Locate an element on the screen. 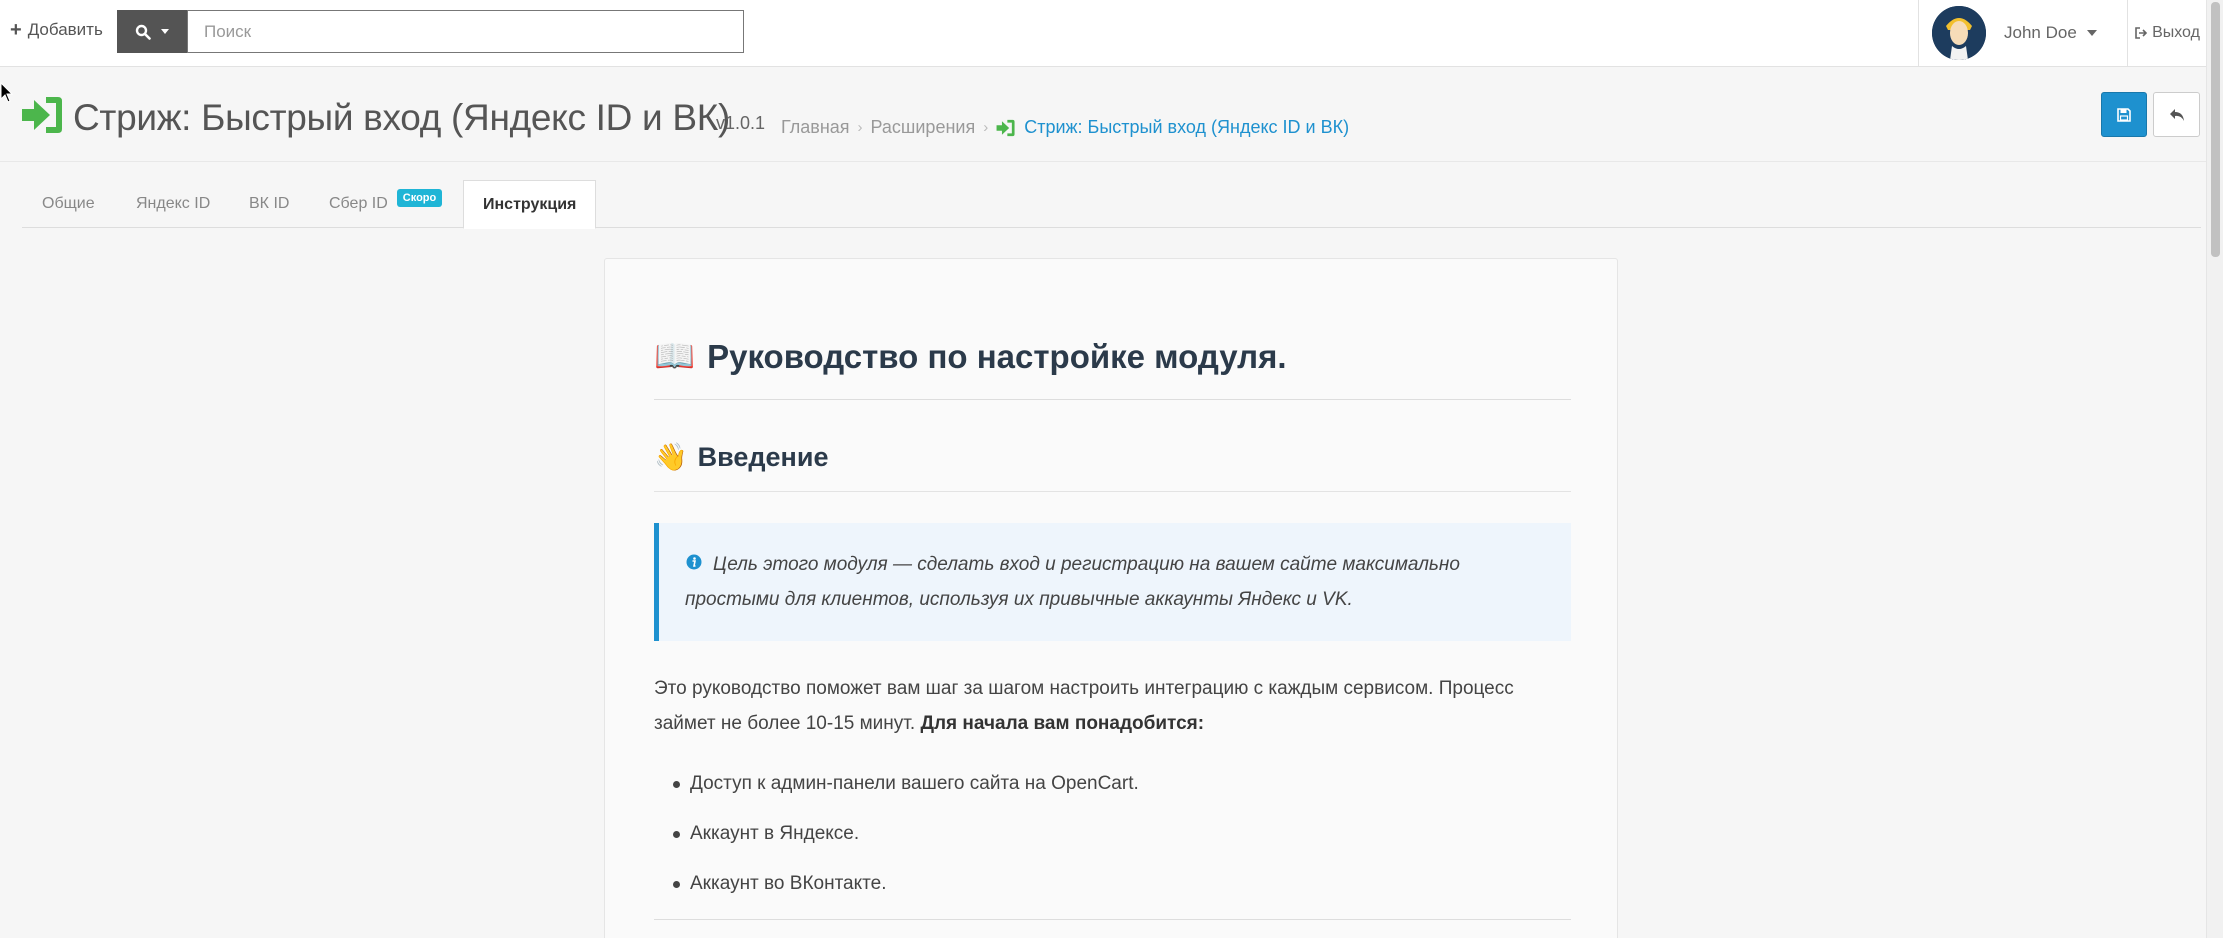 Image resolution: width=2223 pixels, height=938 pixels. user-name: John Doe is located at coordinates (2040, 32).